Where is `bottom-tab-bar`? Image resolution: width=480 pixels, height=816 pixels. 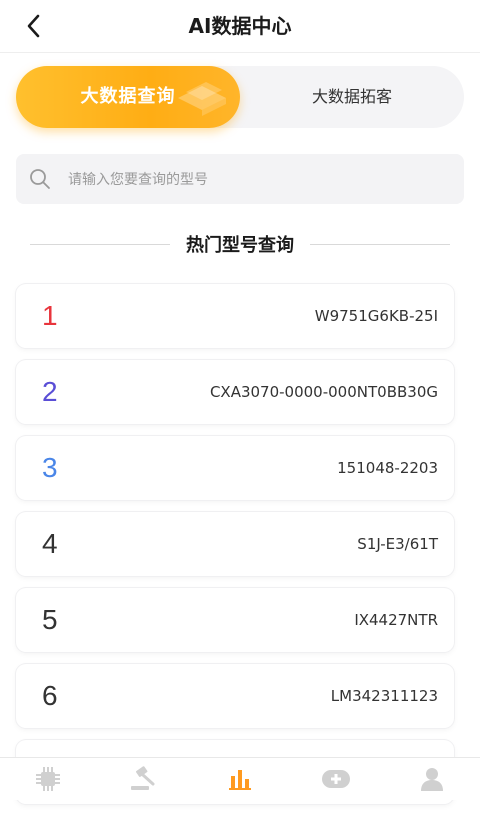 bottom-tab-bar is located at coordinates (240, 778).